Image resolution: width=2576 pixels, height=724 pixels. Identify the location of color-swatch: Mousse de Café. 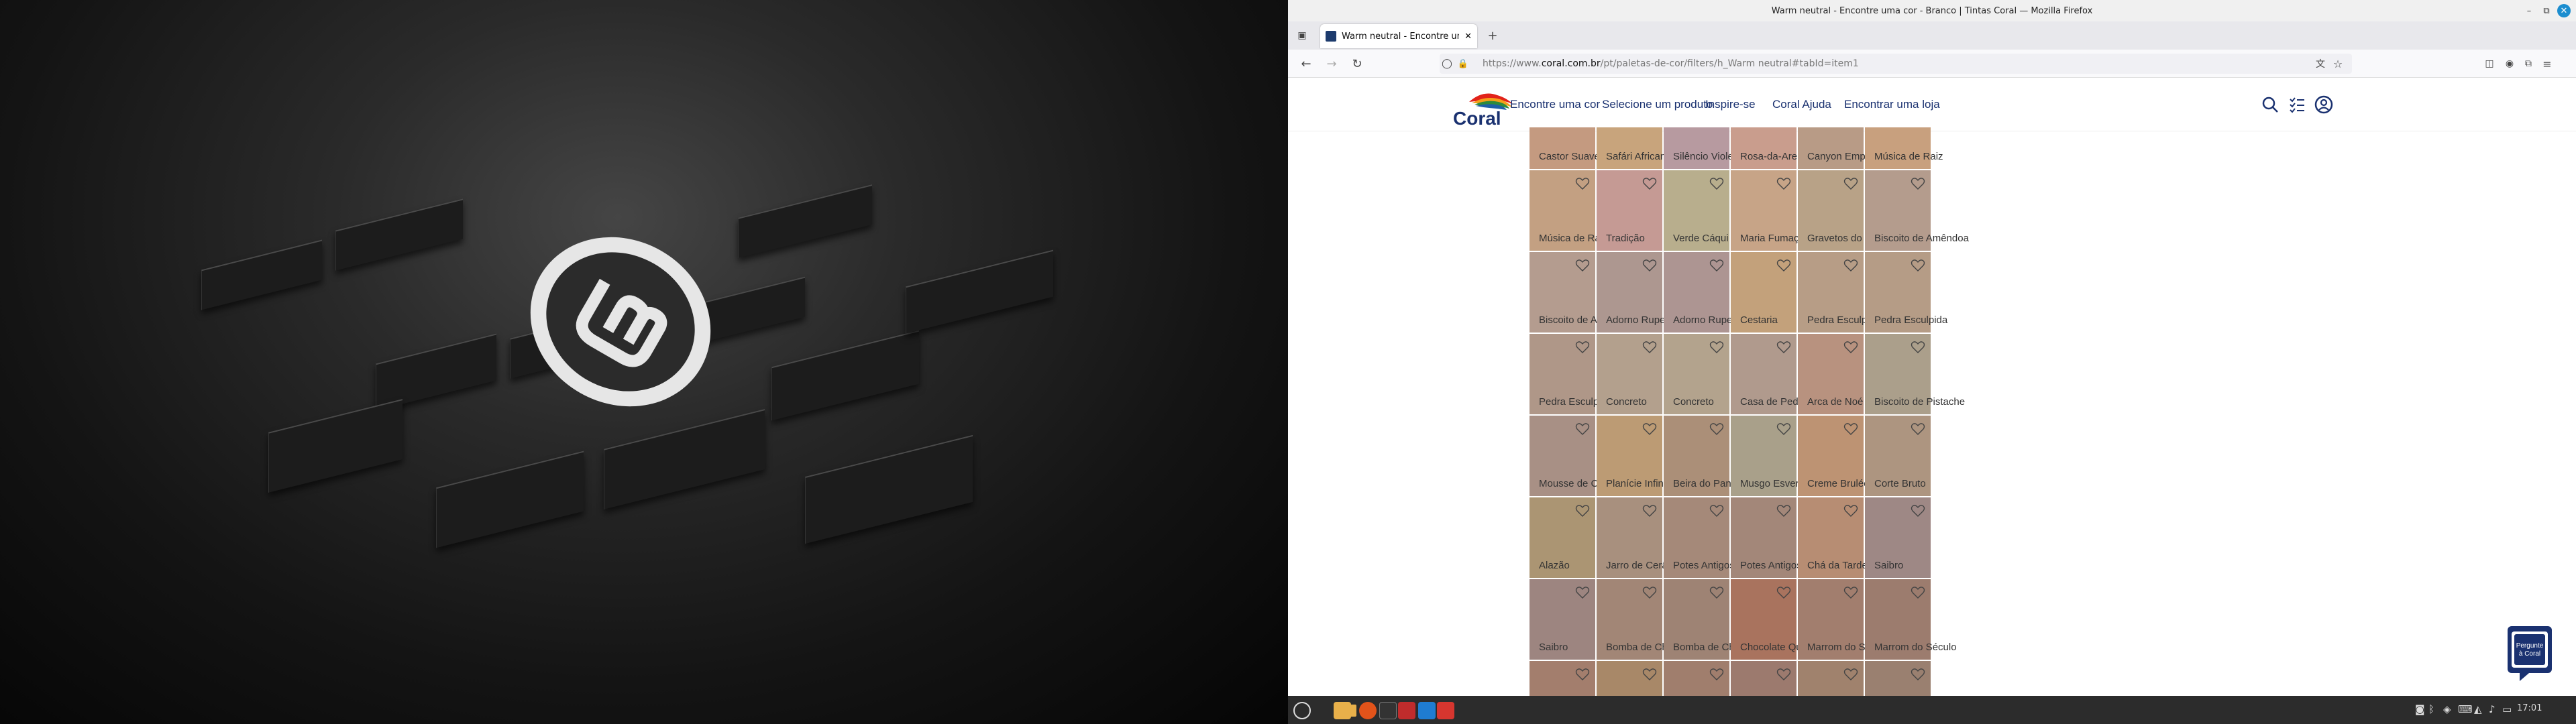
(1570, 456).